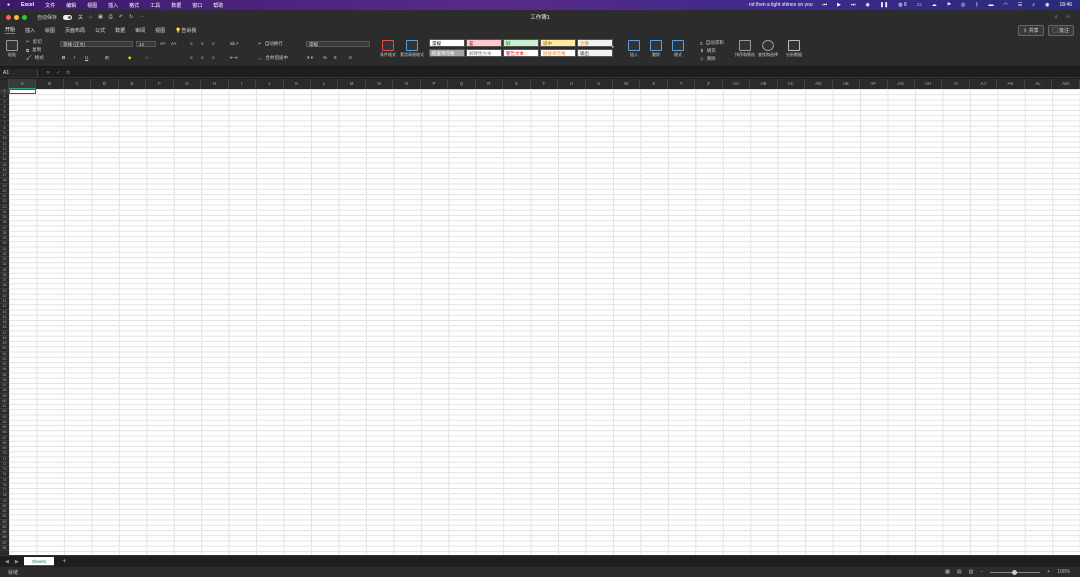  What do you see at coordinates (412, 49) in the screenshot?
I see `format-as-table-button: 套用表格格式` at bounding box center [412, 49].